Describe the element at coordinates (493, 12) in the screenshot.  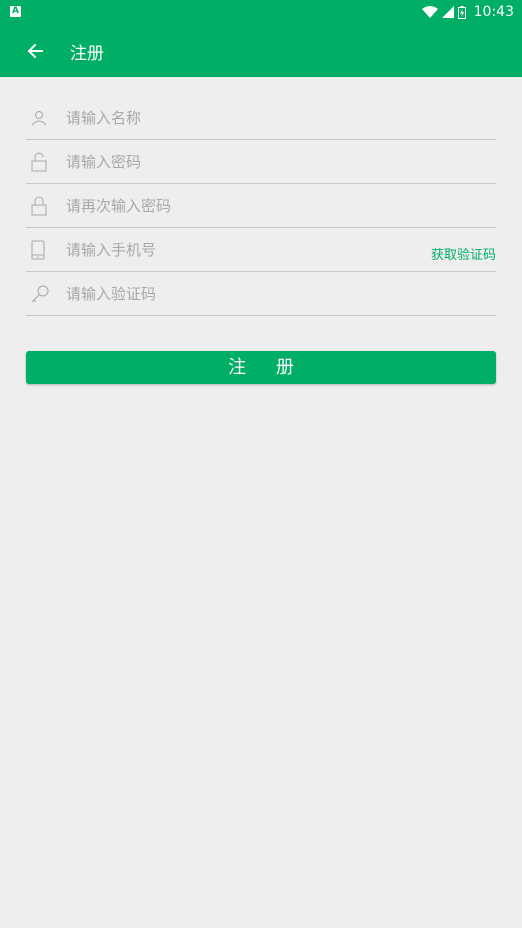
I see `status-time: 10:43` at that location.